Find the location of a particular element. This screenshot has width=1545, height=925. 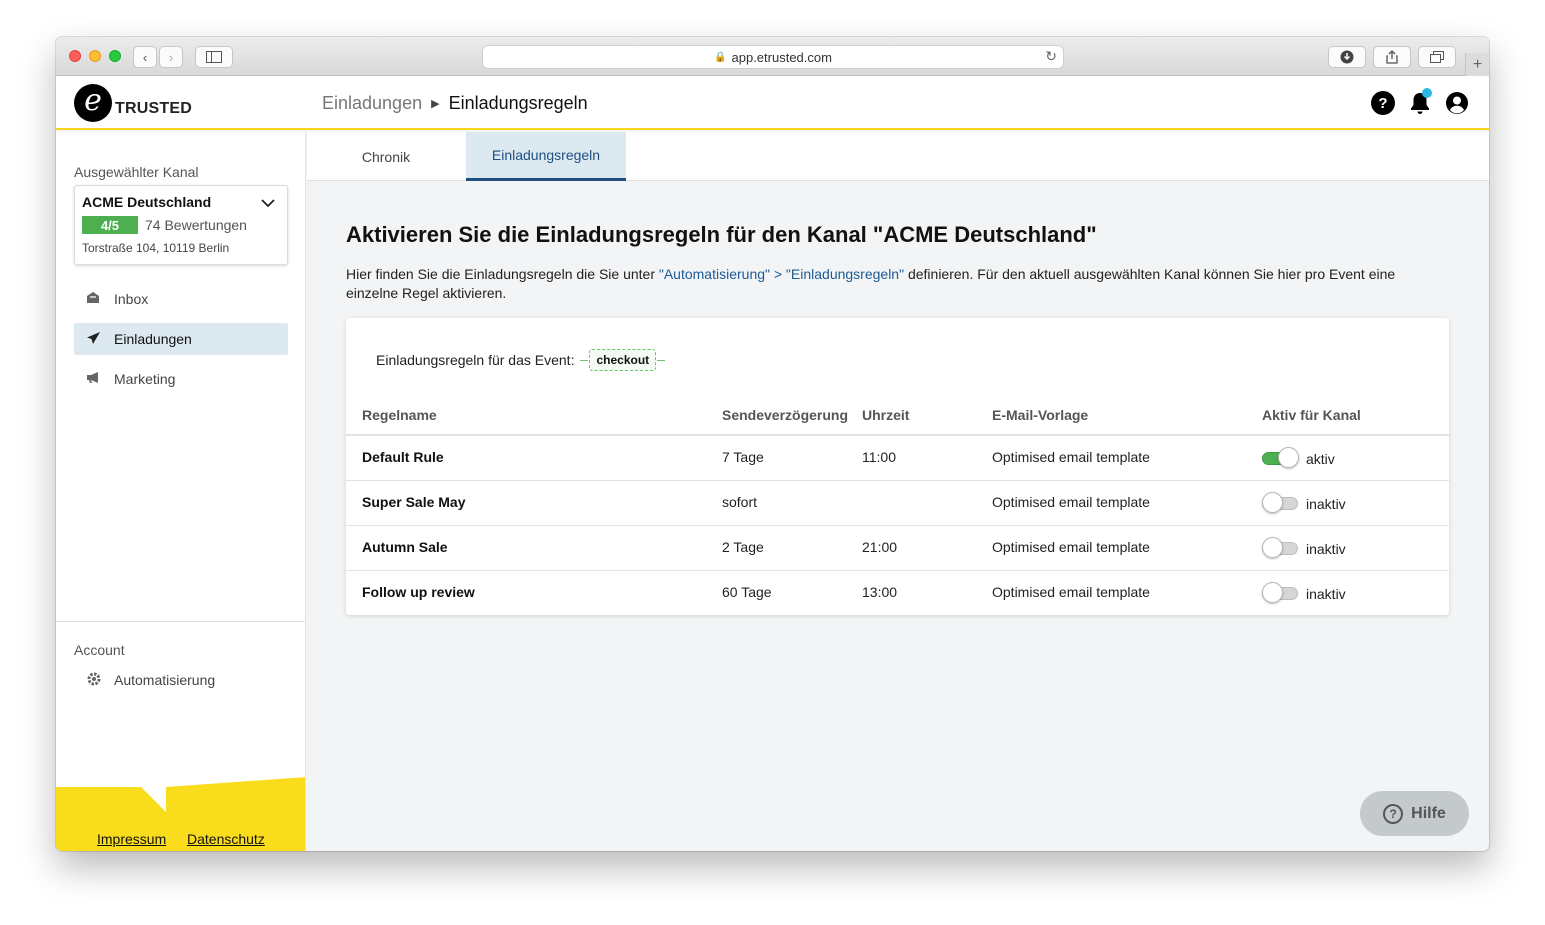

sidebar-item-marketing: Marketing is located at coordinates (181, 379).